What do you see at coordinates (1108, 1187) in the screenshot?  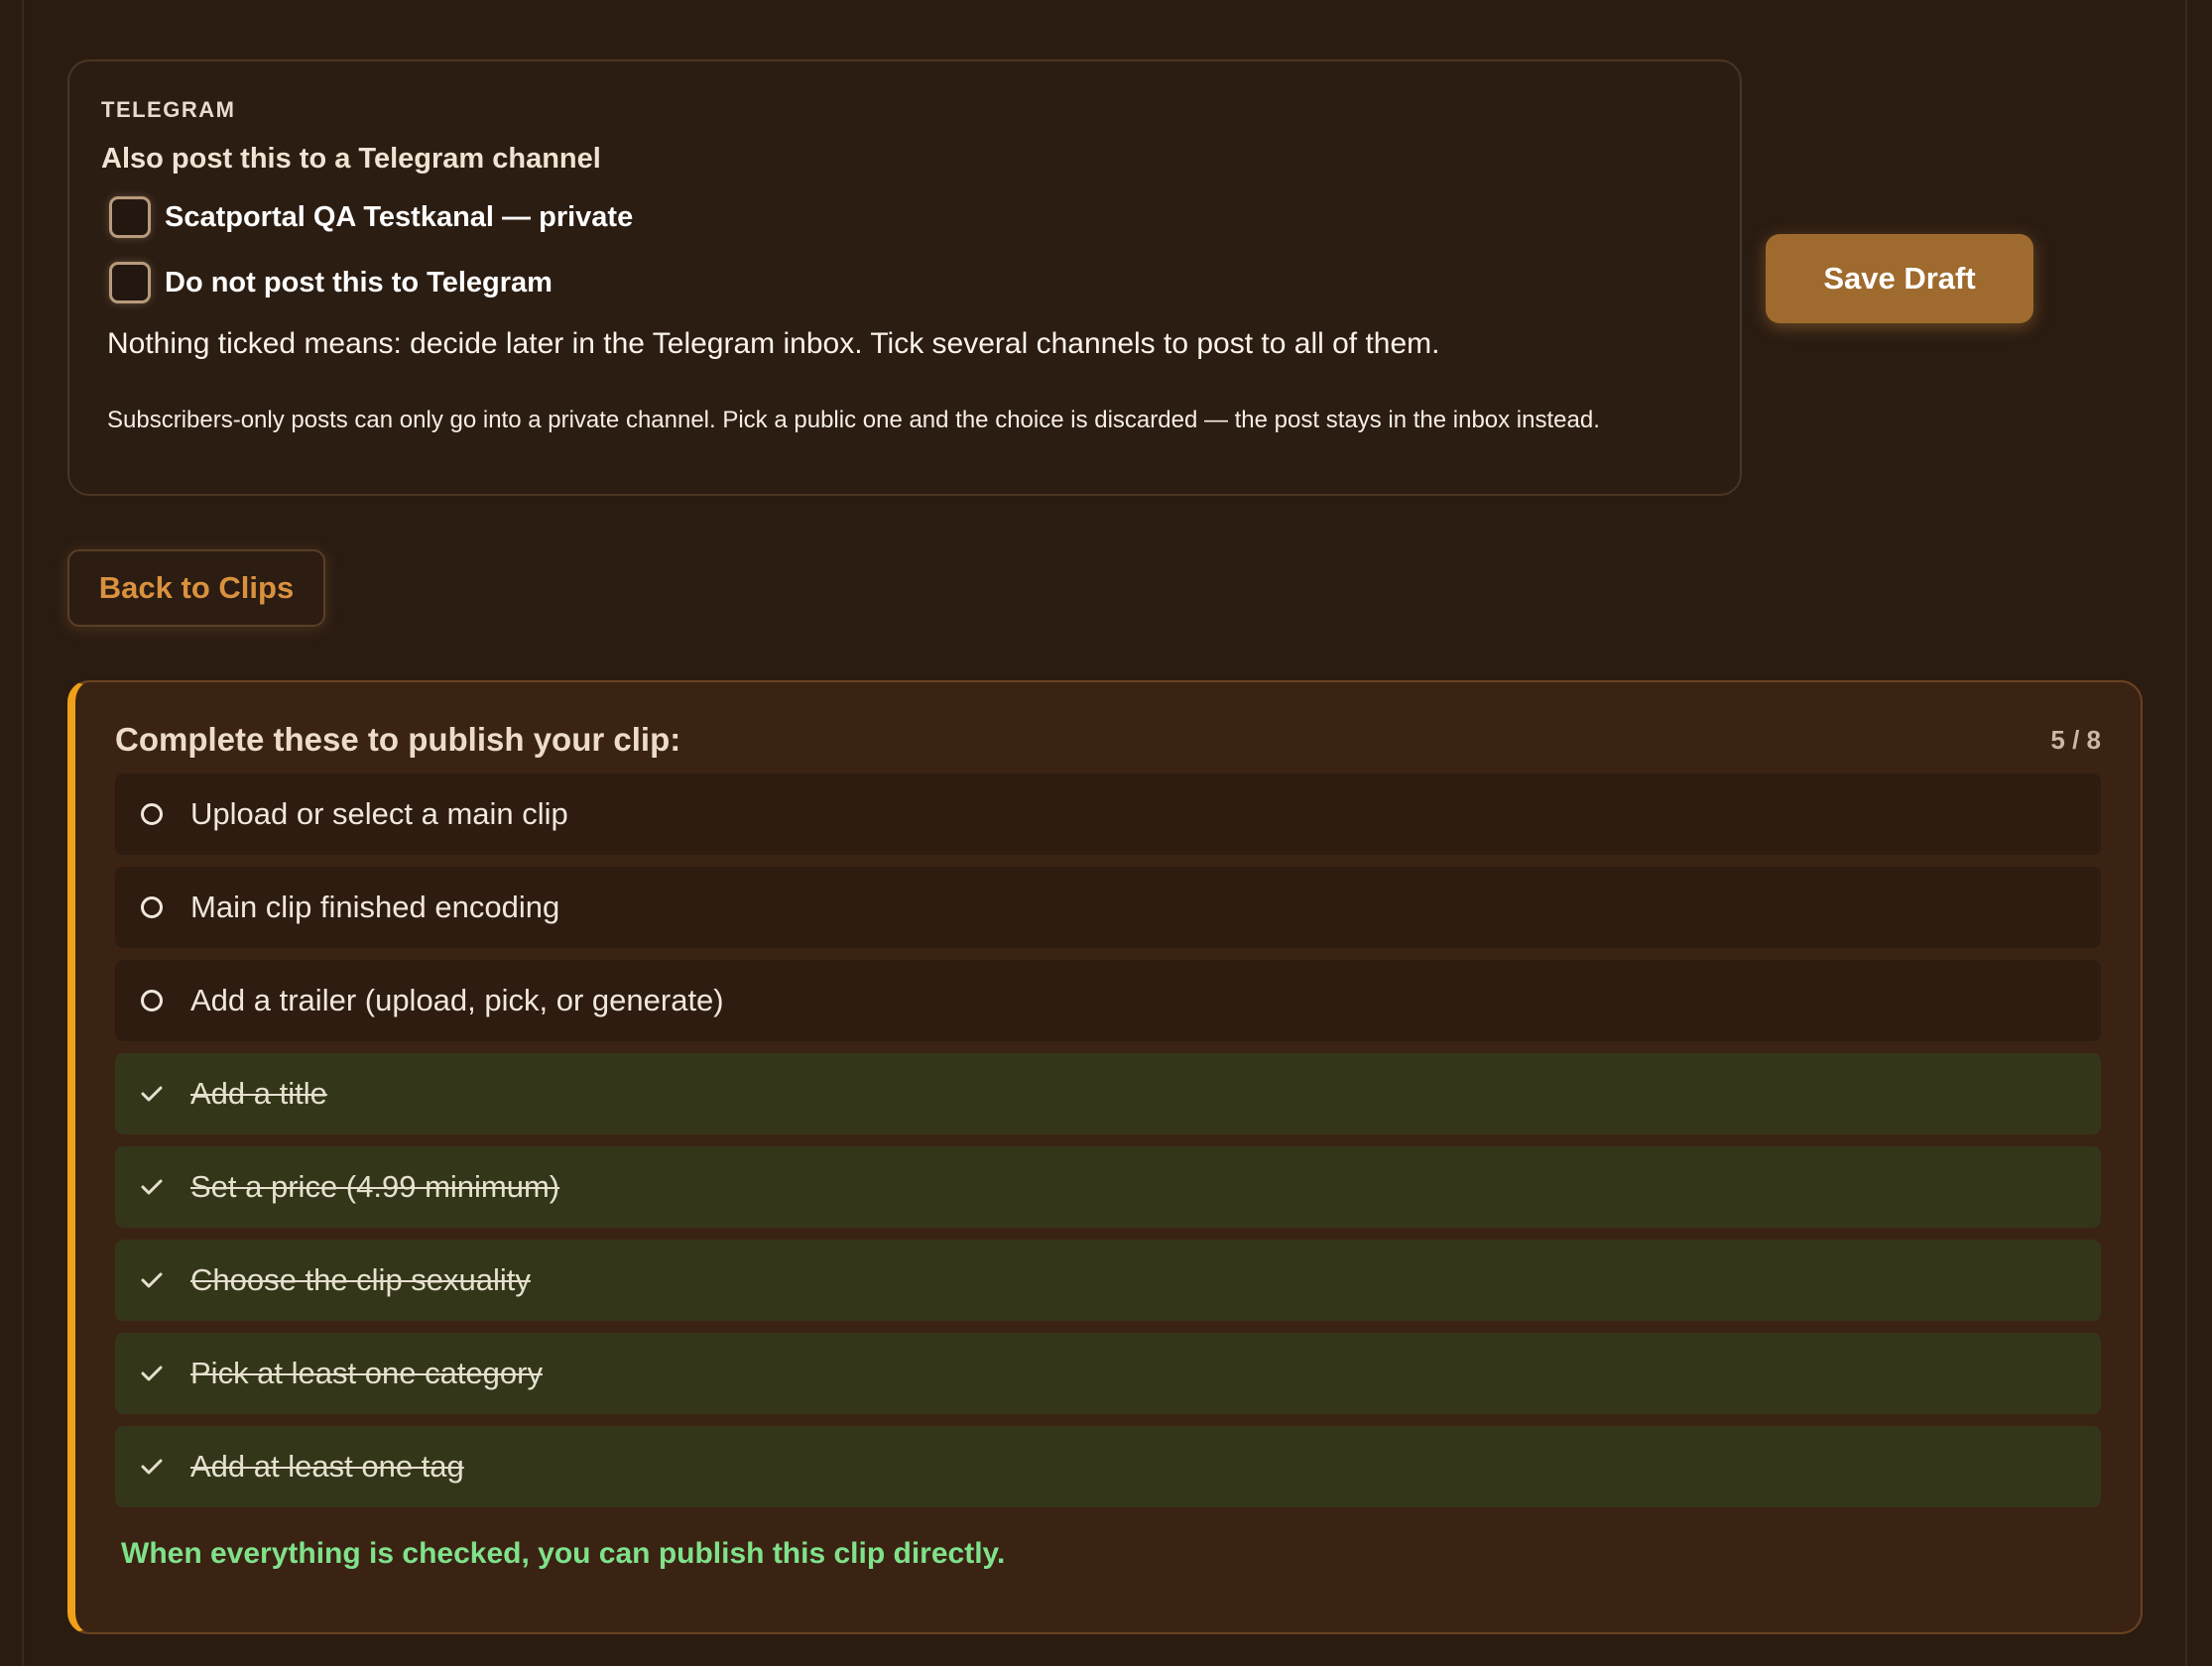 I see `checklist-item: Set a price (4.99 minimum)` at bounding box center [1108, 1187].